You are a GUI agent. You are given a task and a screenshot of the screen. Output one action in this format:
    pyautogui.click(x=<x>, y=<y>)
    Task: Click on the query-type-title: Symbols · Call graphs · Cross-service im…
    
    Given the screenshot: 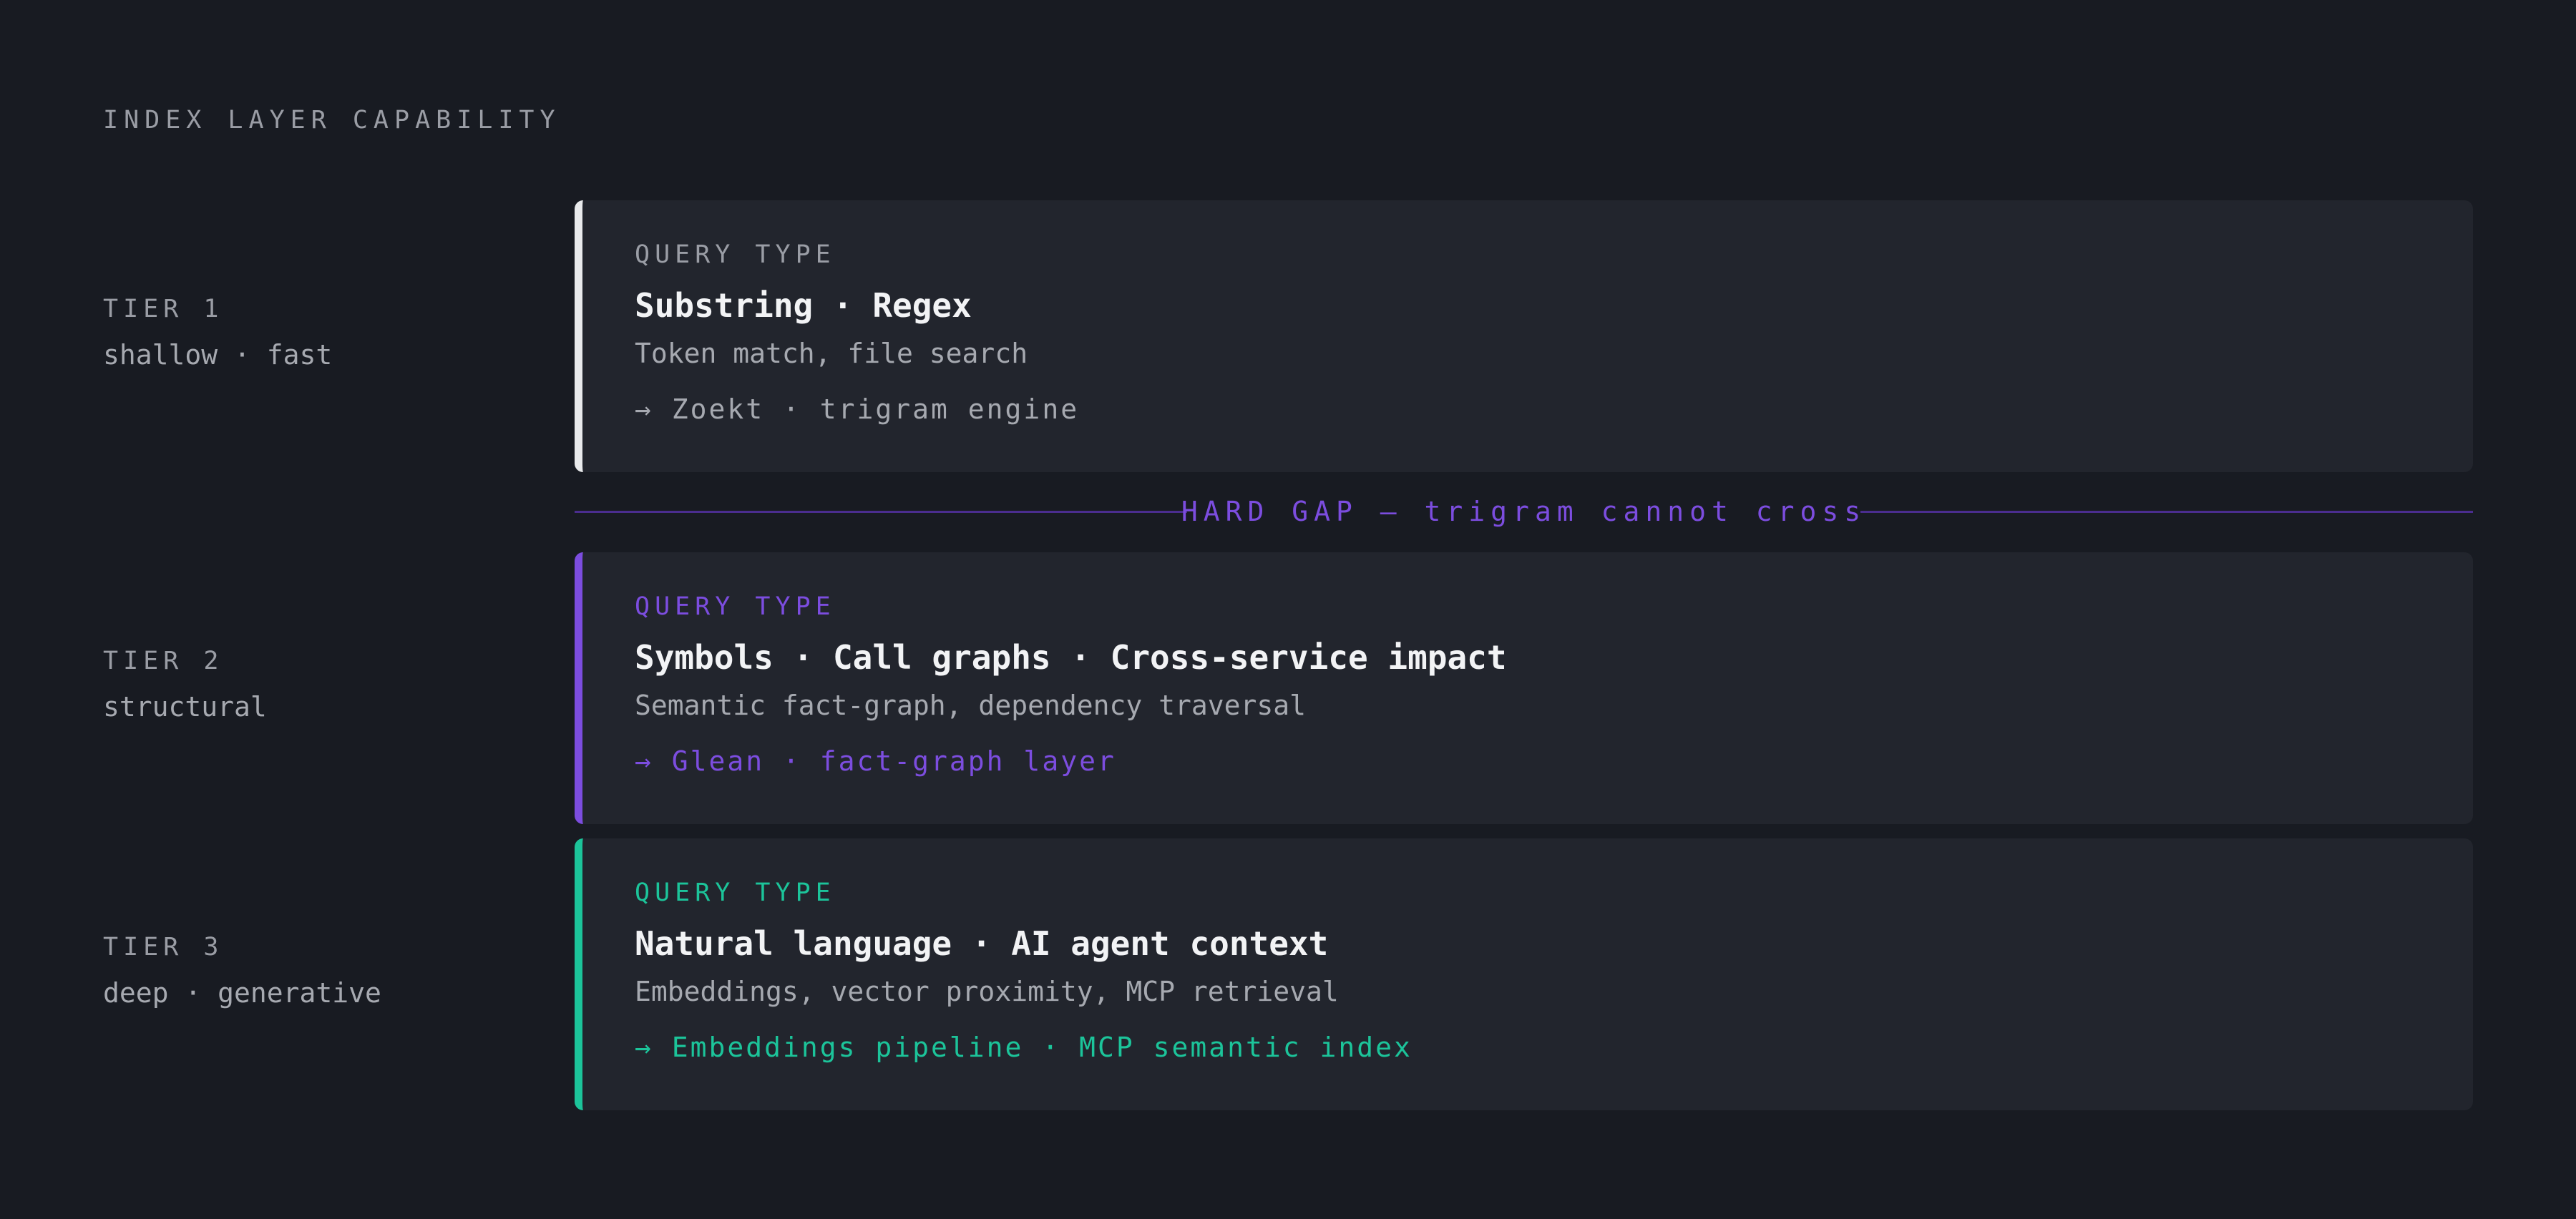 What is the action you would take?
    pyautogui.click(x=1071, y=657)
    